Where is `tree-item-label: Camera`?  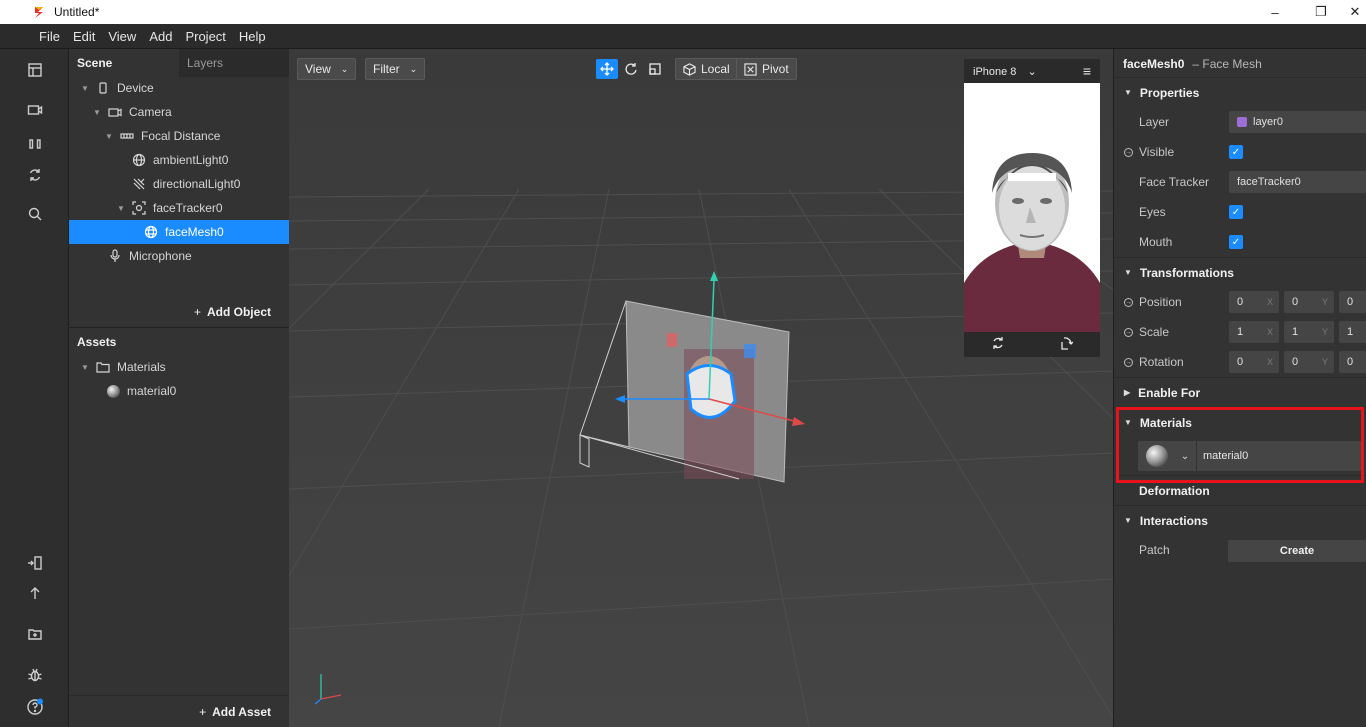 tree-item-label: Camera is located at coordinates (150, 112).